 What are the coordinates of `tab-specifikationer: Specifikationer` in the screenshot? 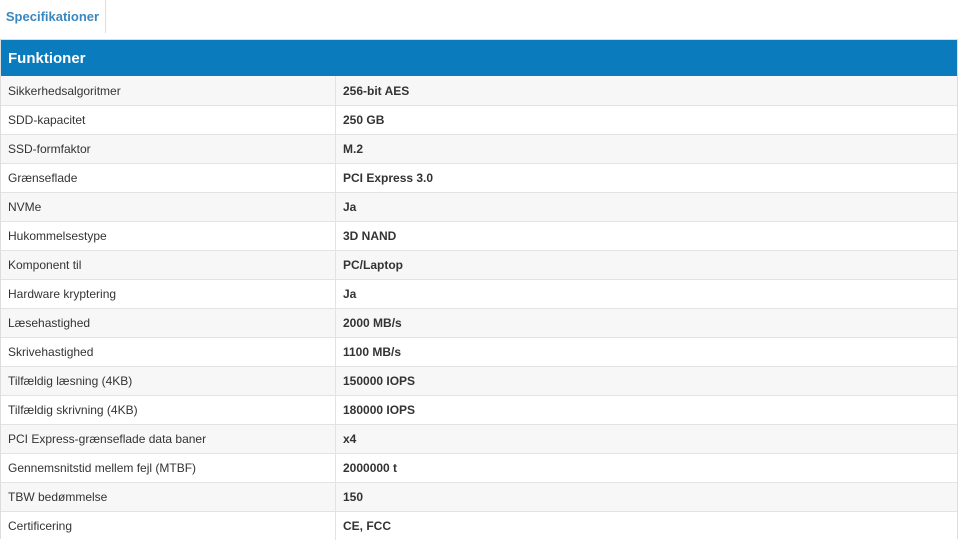 It's located at (53, 16).